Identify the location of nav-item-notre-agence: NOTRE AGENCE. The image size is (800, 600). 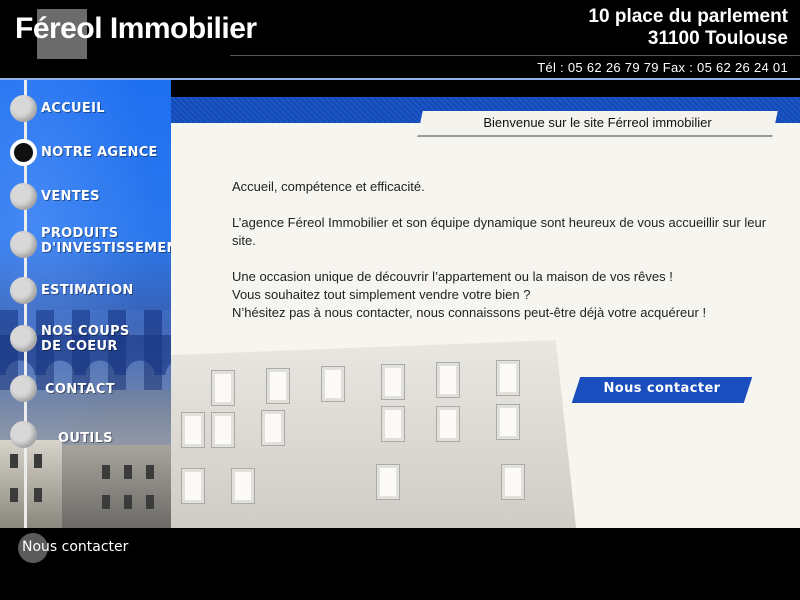
(85, 154).